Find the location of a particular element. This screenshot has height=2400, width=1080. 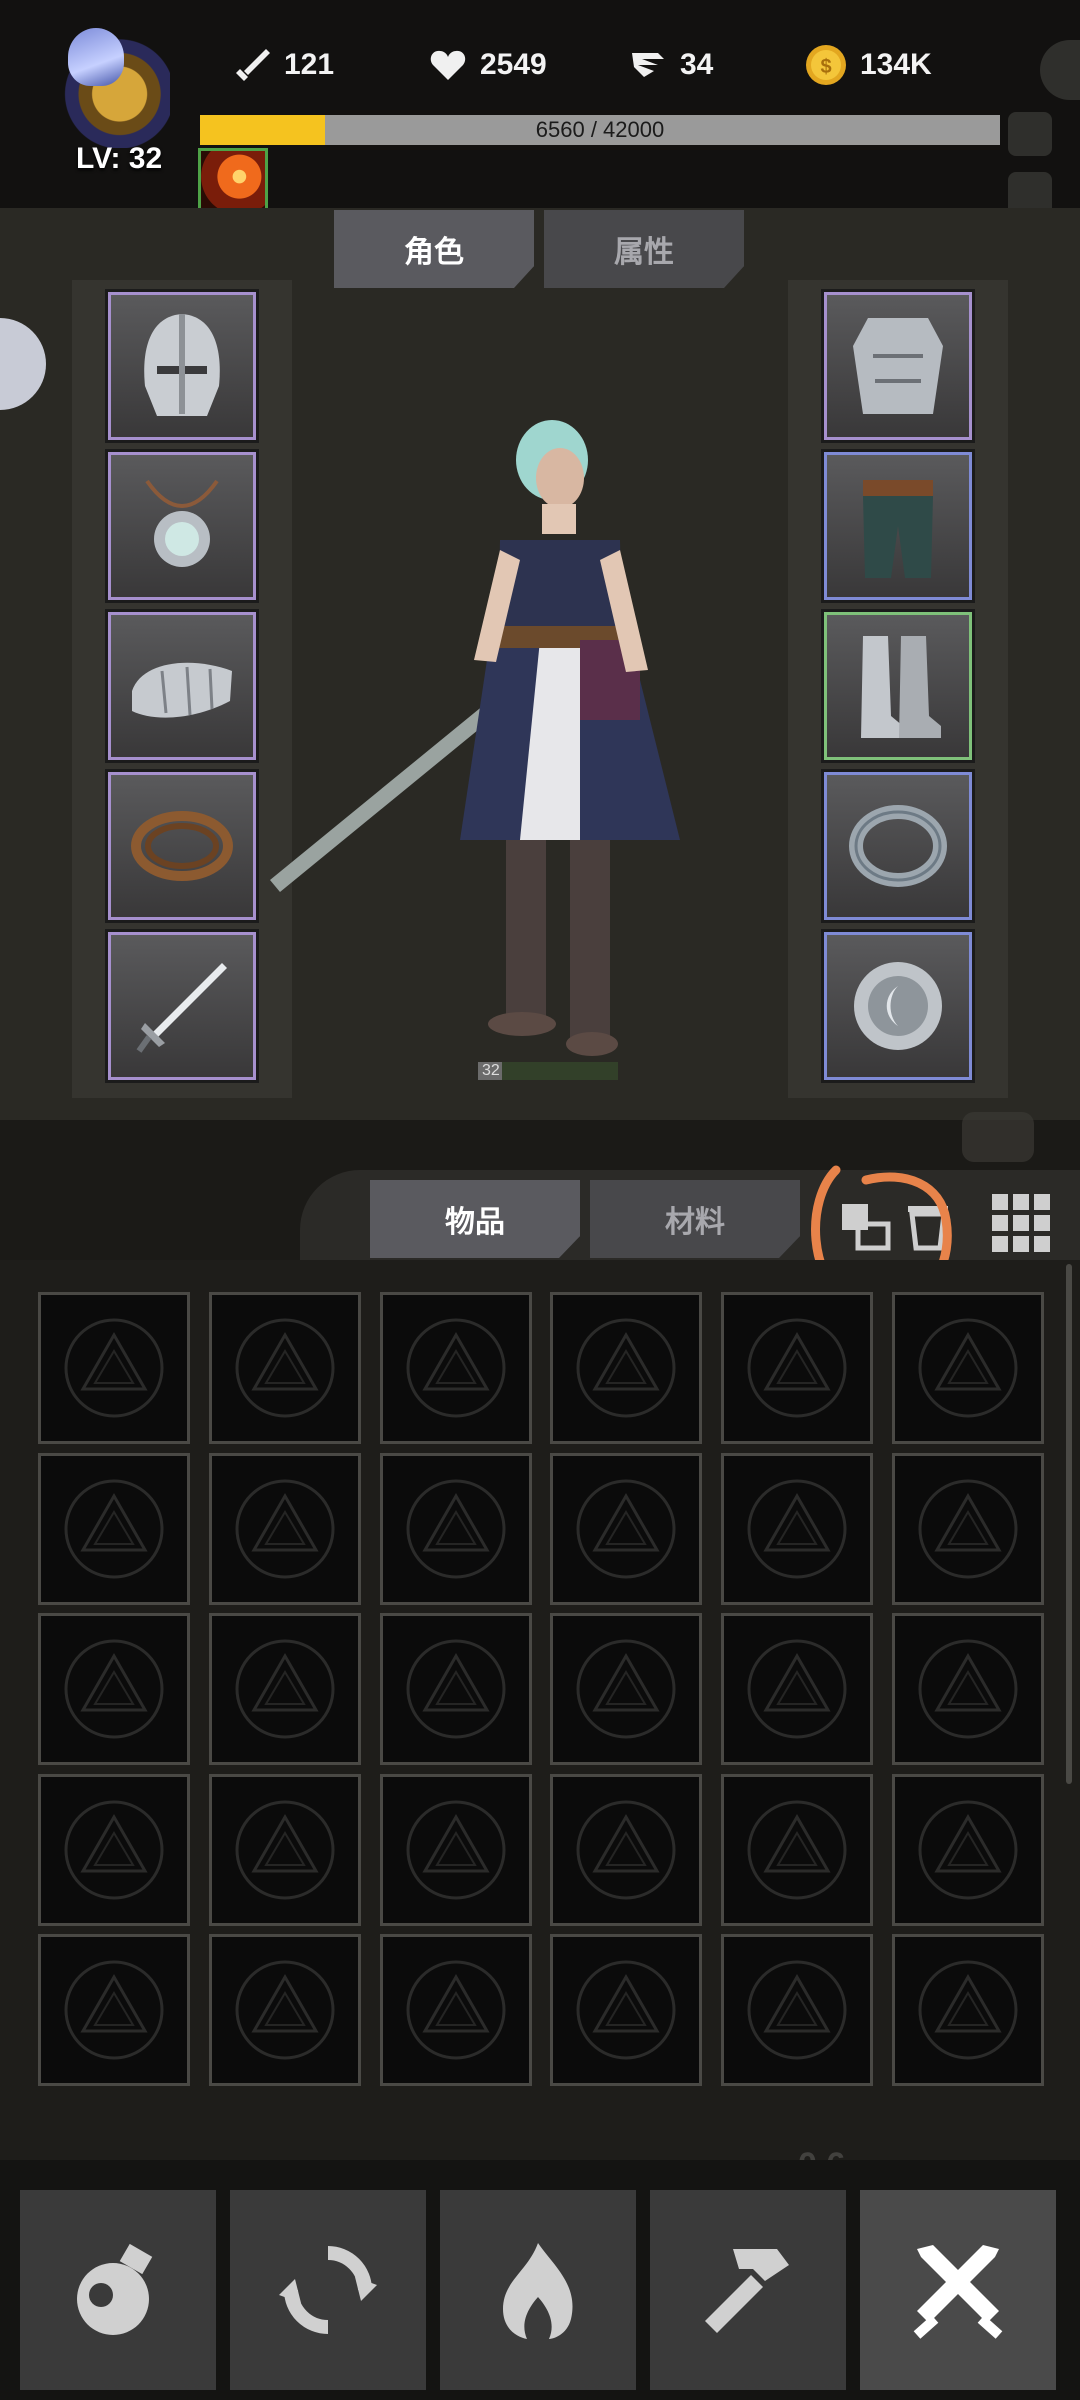

inventory-scrollbar is located at coordinates (1069, 1524).